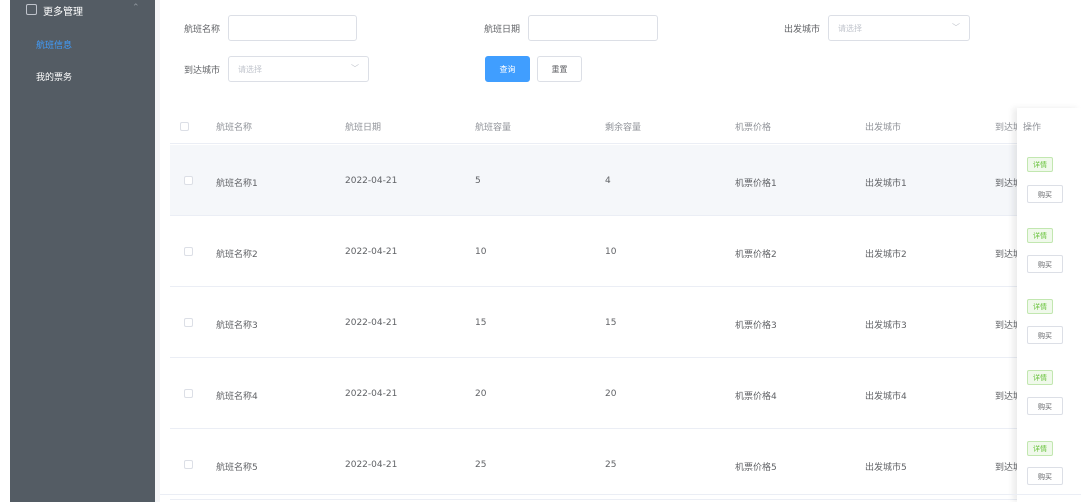  I want to click on chevron-up-icon: ⌃, so click(136, 8).